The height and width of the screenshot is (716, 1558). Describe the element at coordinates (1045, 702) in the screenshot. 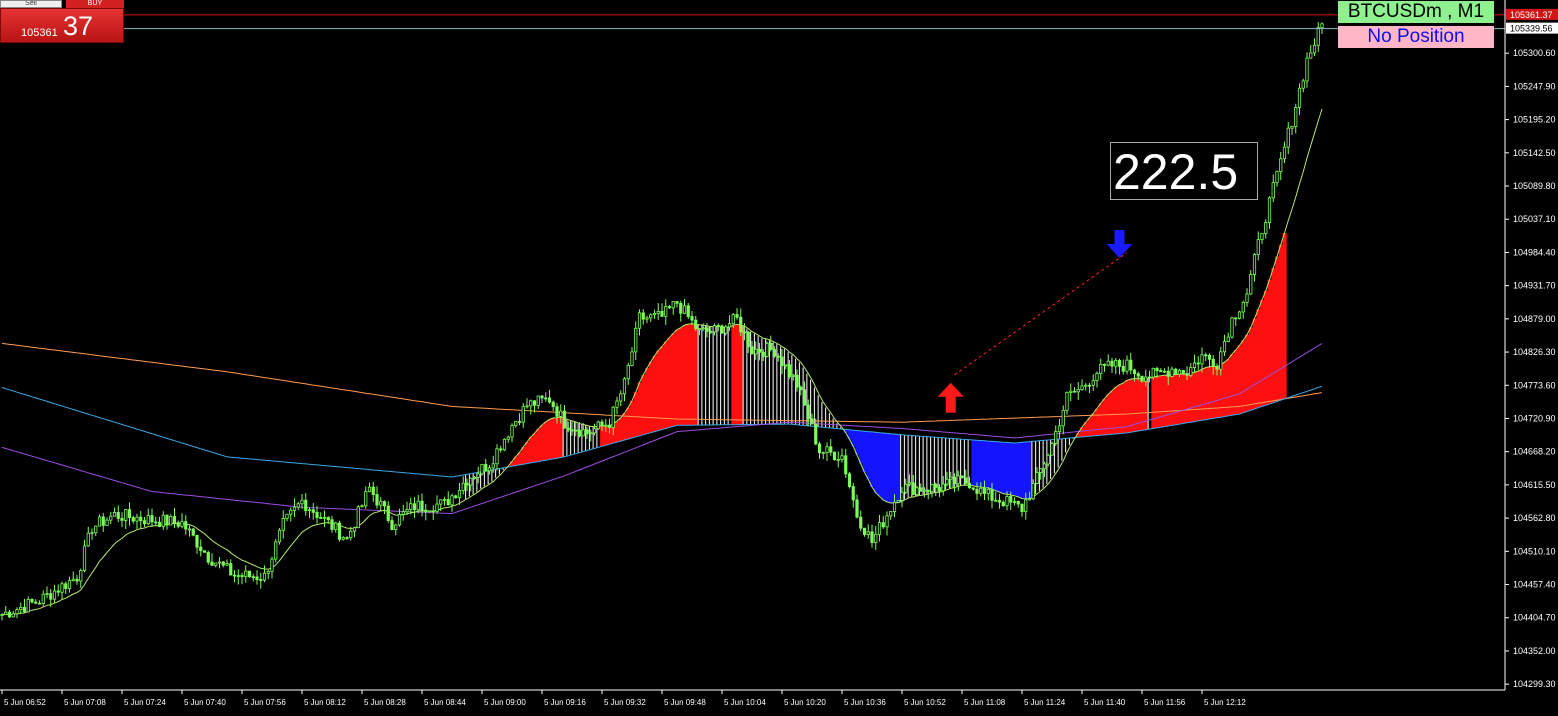

I see `time-tick-label: 5 Jun 11:24` at that location.